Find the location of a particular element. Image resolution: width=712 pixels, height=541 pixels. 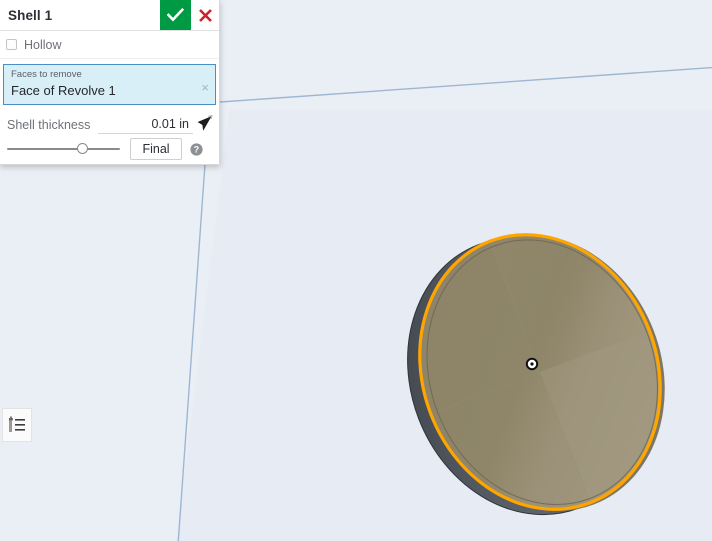

hollow-checkbox is located at coordinates (11, 44).